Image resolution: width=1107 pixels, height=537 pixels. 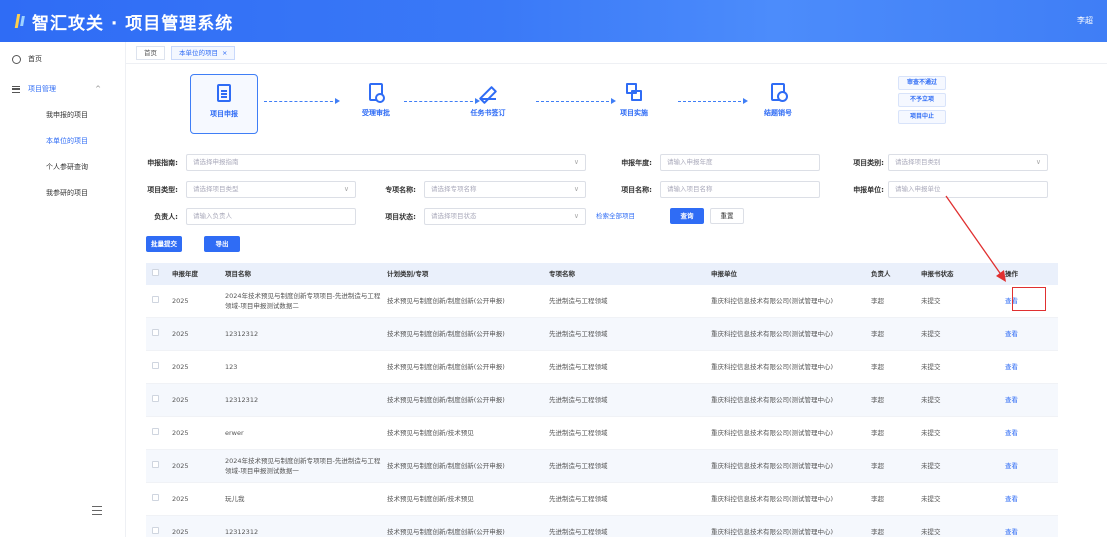 I want to click on cell-project-name: erwer, so click(x=234, y=433).